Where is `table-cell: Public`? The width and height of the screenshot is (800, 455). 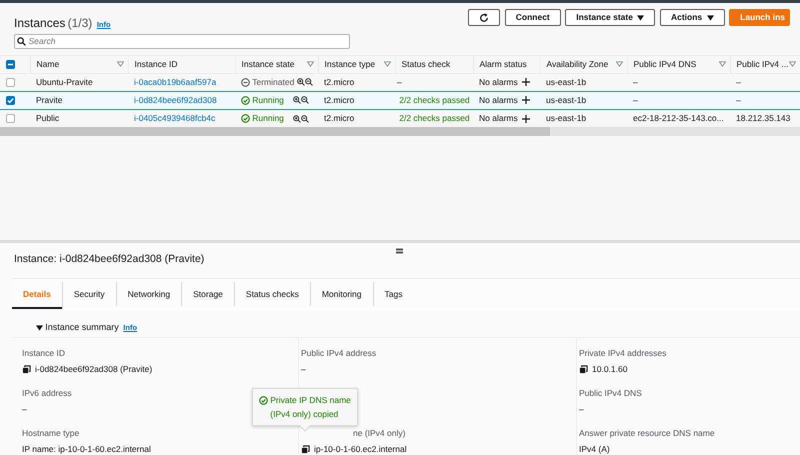
table-cell: Public is located at coordinates (48, 118).